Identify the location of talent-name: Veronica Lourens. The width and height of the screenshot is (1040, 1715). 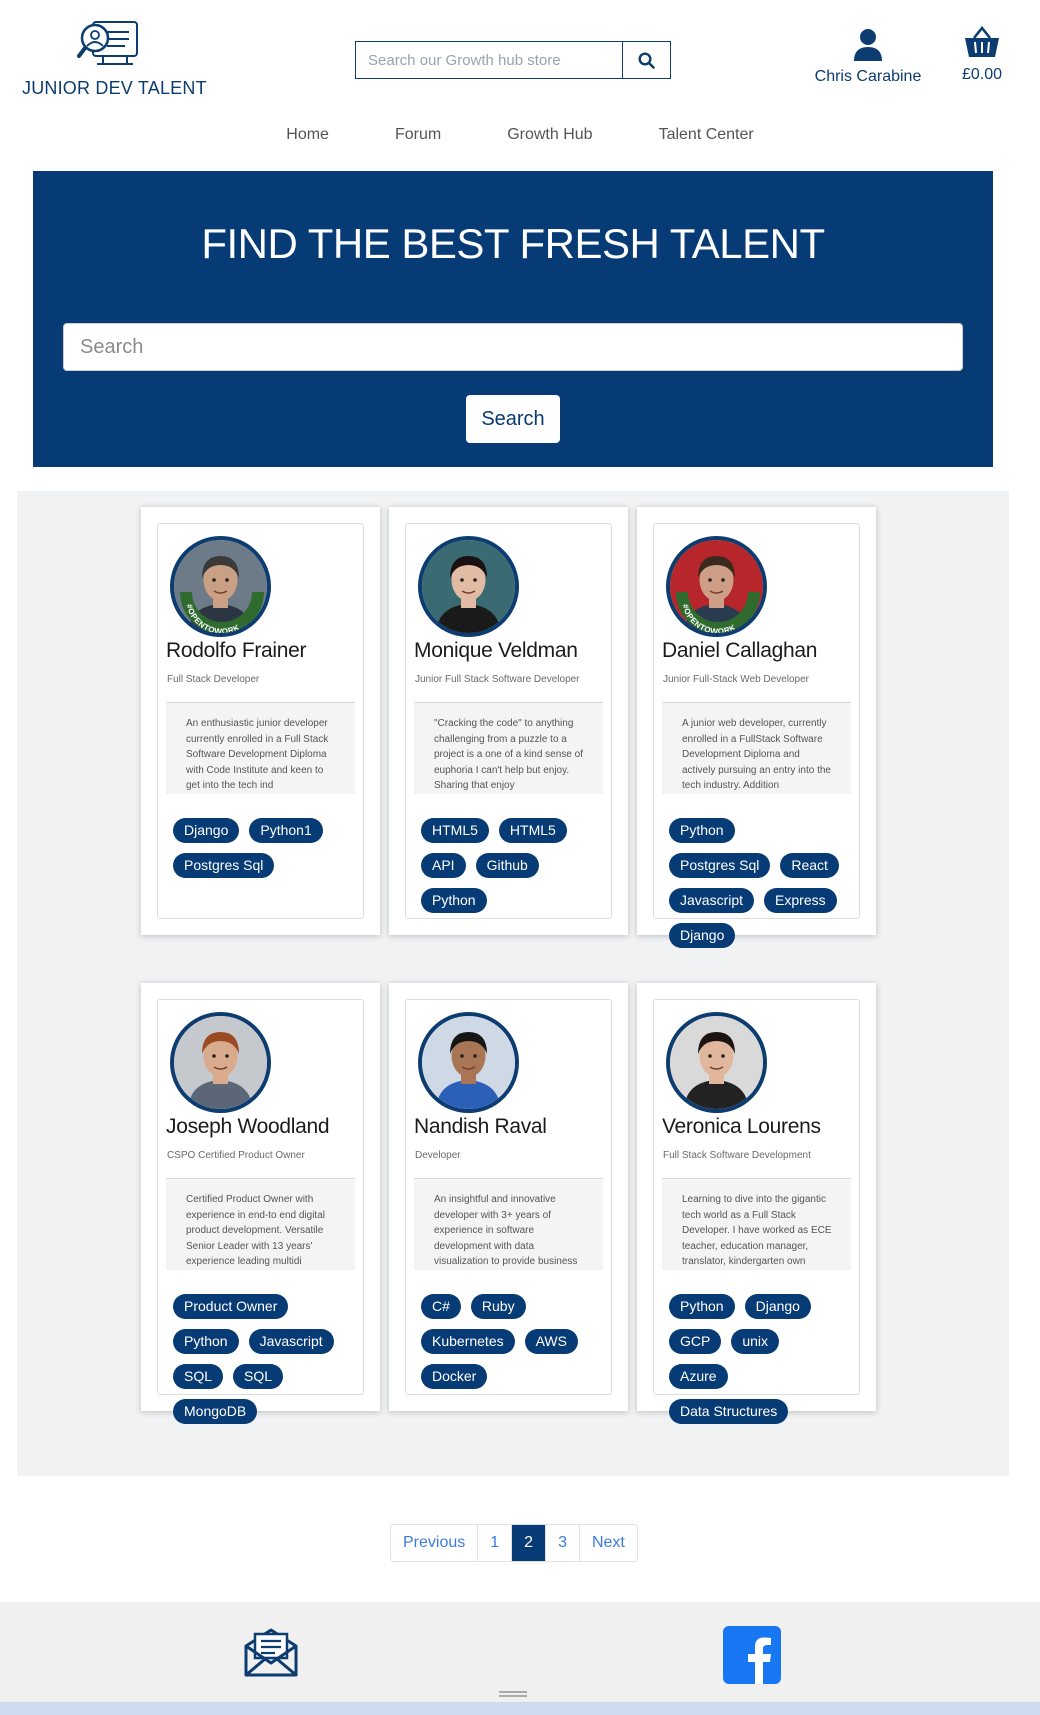
(741, 1127).